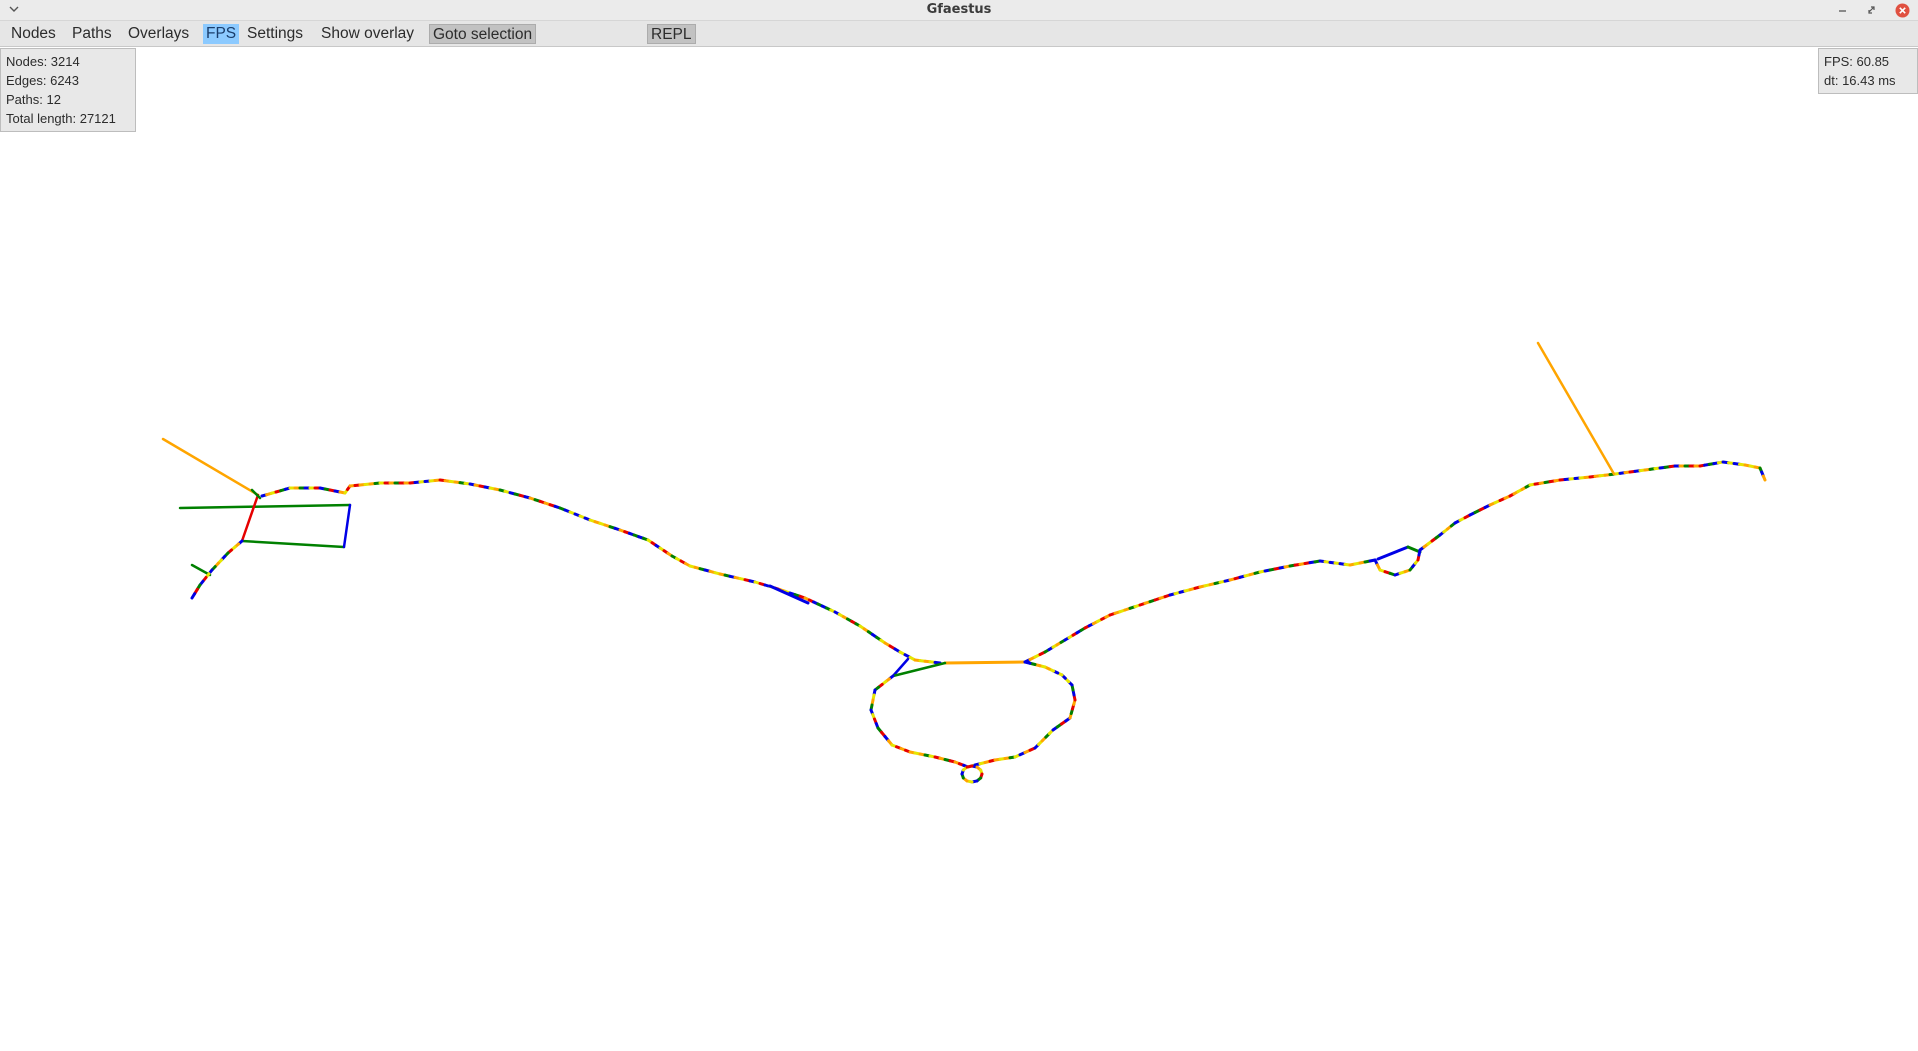 This screenshot has height=1051, width=1918. Describe the element at coordinates (275, 34) in the screenshot. I see `menu-settings: Settings` at that location.